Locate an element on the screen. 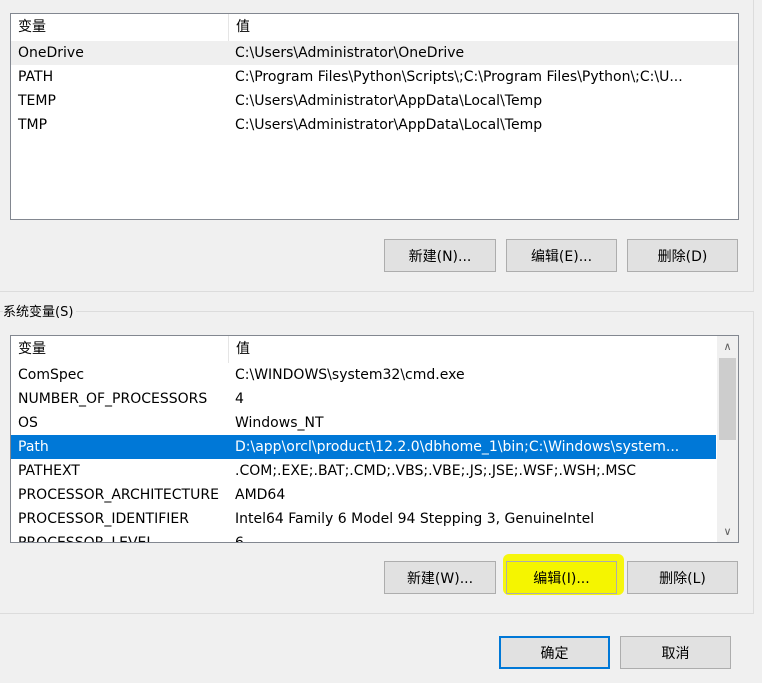 Image resolution: width=762 pixels, height=683 pixels. list-item-number-of-processors: NUMBER_OF_PROCESSORS 4 is located at coordinates (363, 399).